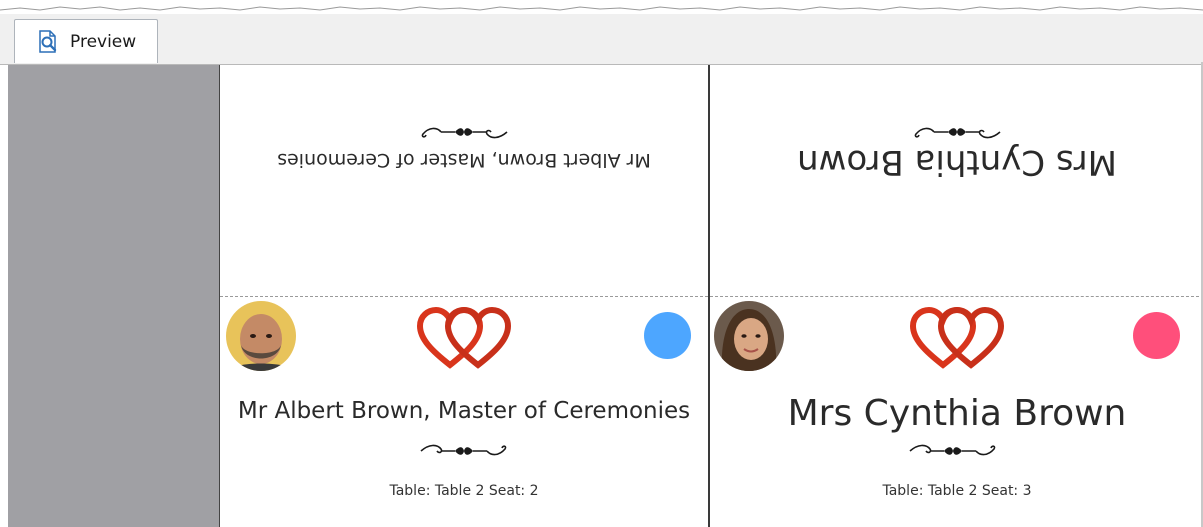  What do you see at coordinates (464, 411) in the screenshot?
I see `card-name: Mr Albert Brown, Master of Ceremonies` at bounding box center [464, 411].